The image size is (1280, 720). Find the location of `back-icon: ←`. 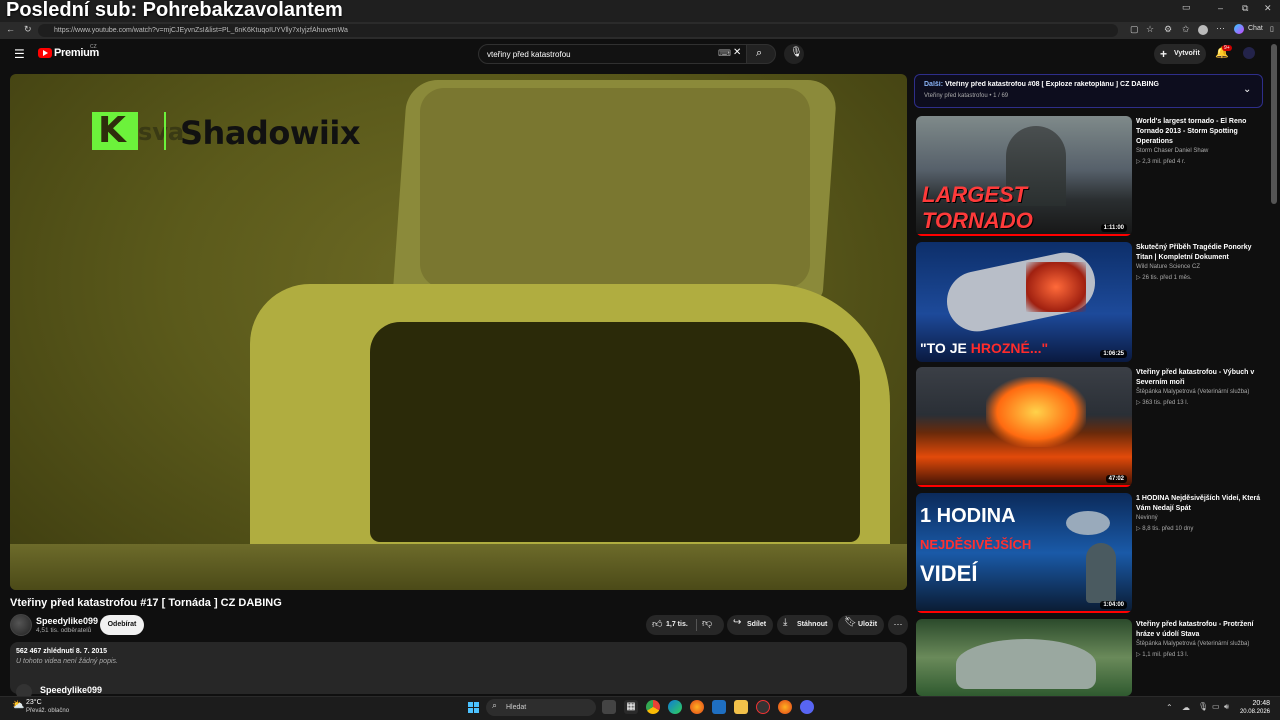

back-icon: ← is located at coordinates (10, 29).